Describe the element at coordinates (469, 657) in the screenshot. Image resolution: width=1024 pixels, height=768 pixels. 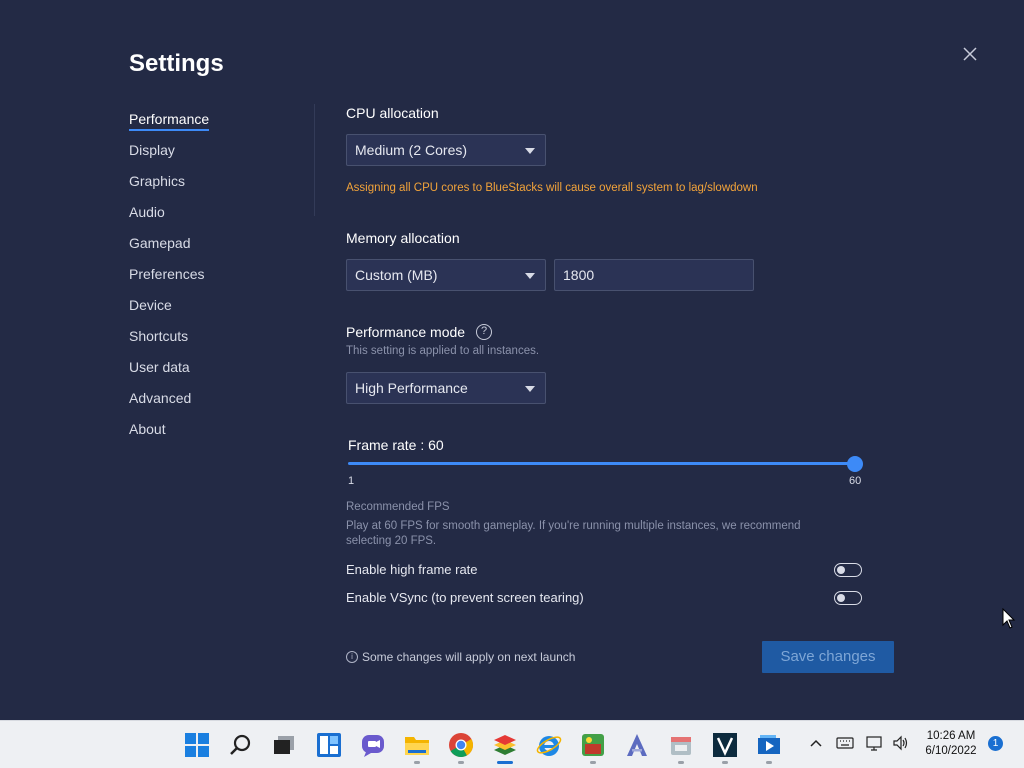
I see `launch-note: Some changes will apply on next launch` at that location.